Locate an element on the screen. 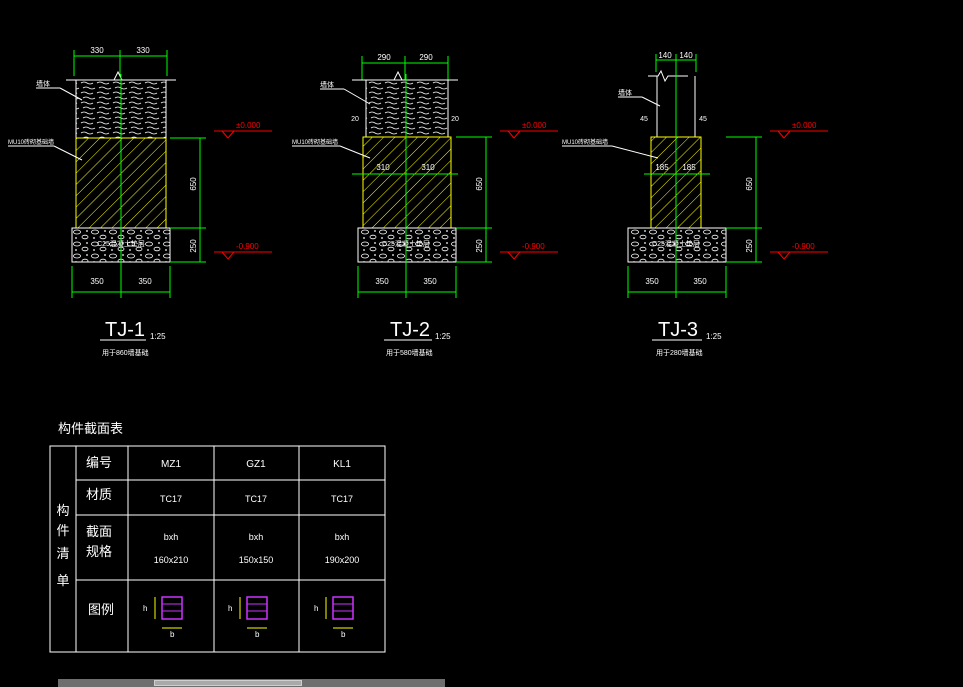  tj3-top-dim-right: 140 is located at coordinates (686, 55).